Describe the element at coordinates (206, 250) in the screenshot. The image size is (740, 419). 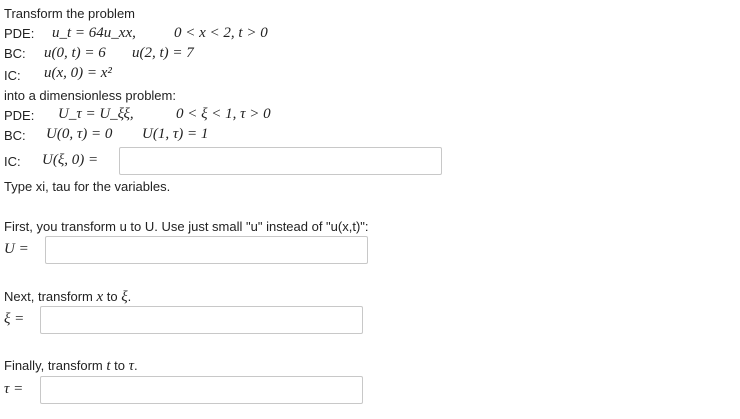
I see `U-answer-input` at that location.